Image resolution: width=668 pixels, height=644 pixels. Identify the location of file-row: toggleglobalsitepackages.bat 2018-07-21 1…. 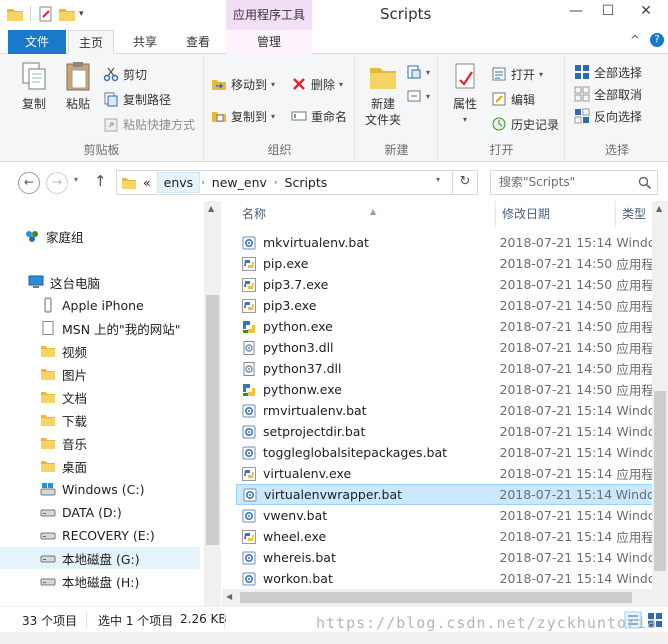
(446, 452).